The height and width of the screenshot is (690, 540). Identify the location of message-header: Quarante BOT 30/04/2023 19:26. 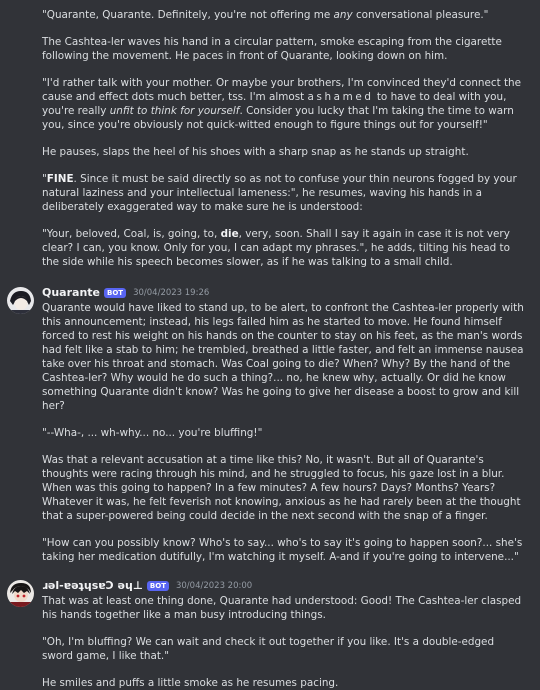
(284, 293).